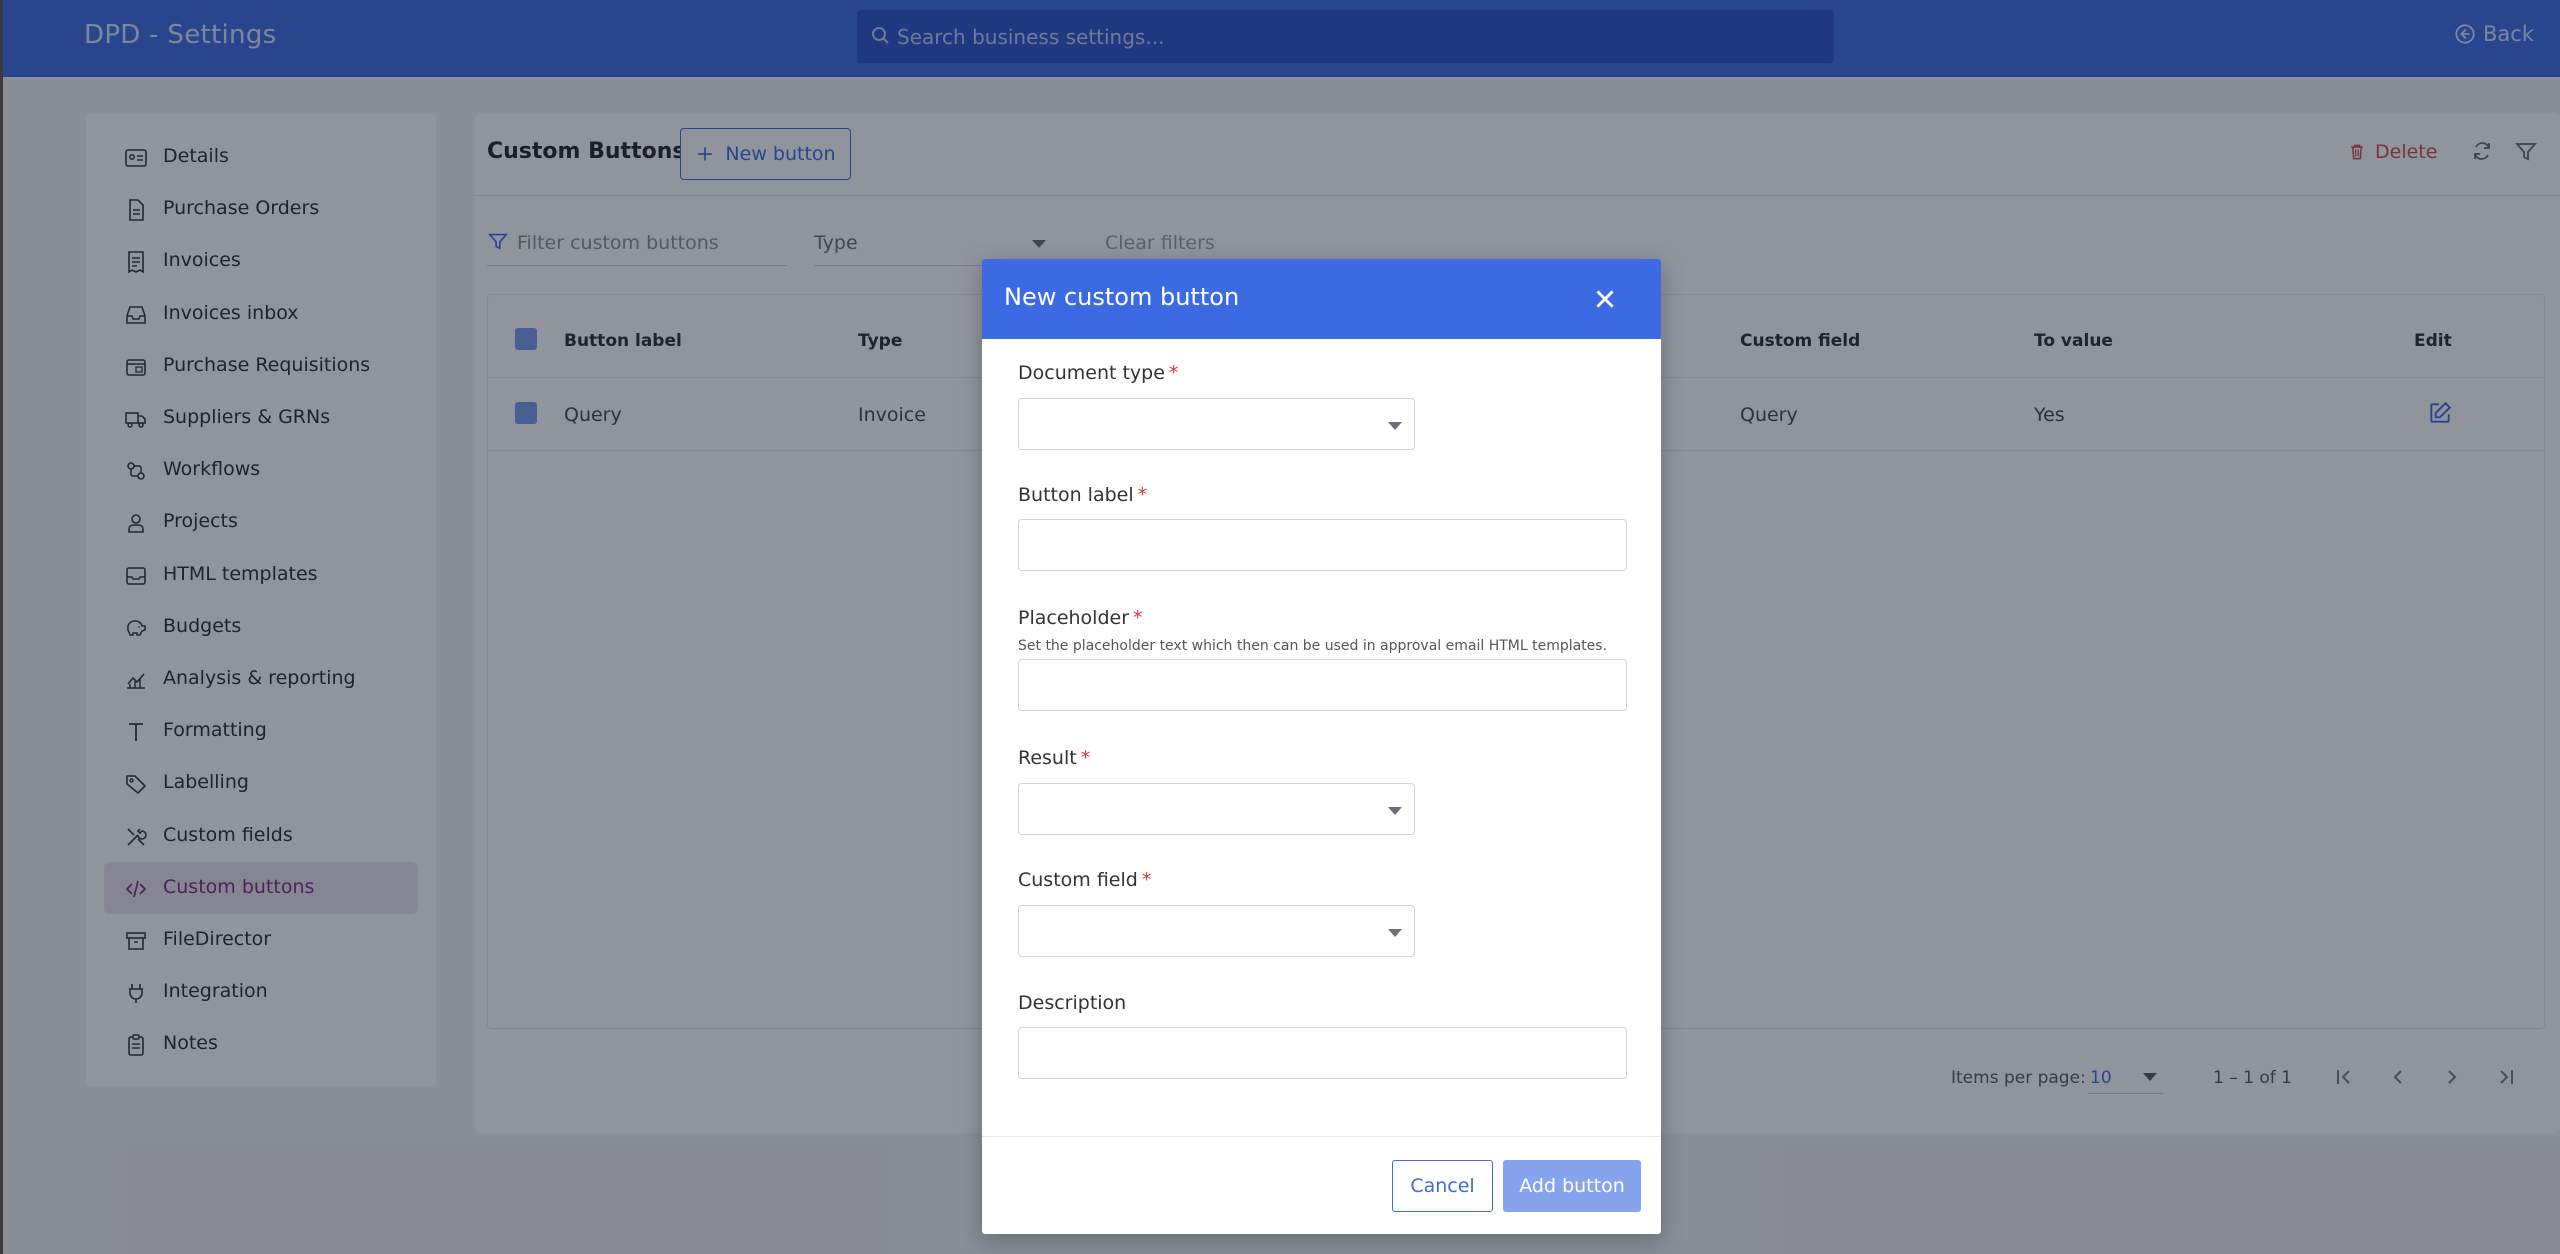 The image size is (2560, 1254). Describe the element at coordinates (1605, 299) in the screenshot. I see `close-icon` at that location.